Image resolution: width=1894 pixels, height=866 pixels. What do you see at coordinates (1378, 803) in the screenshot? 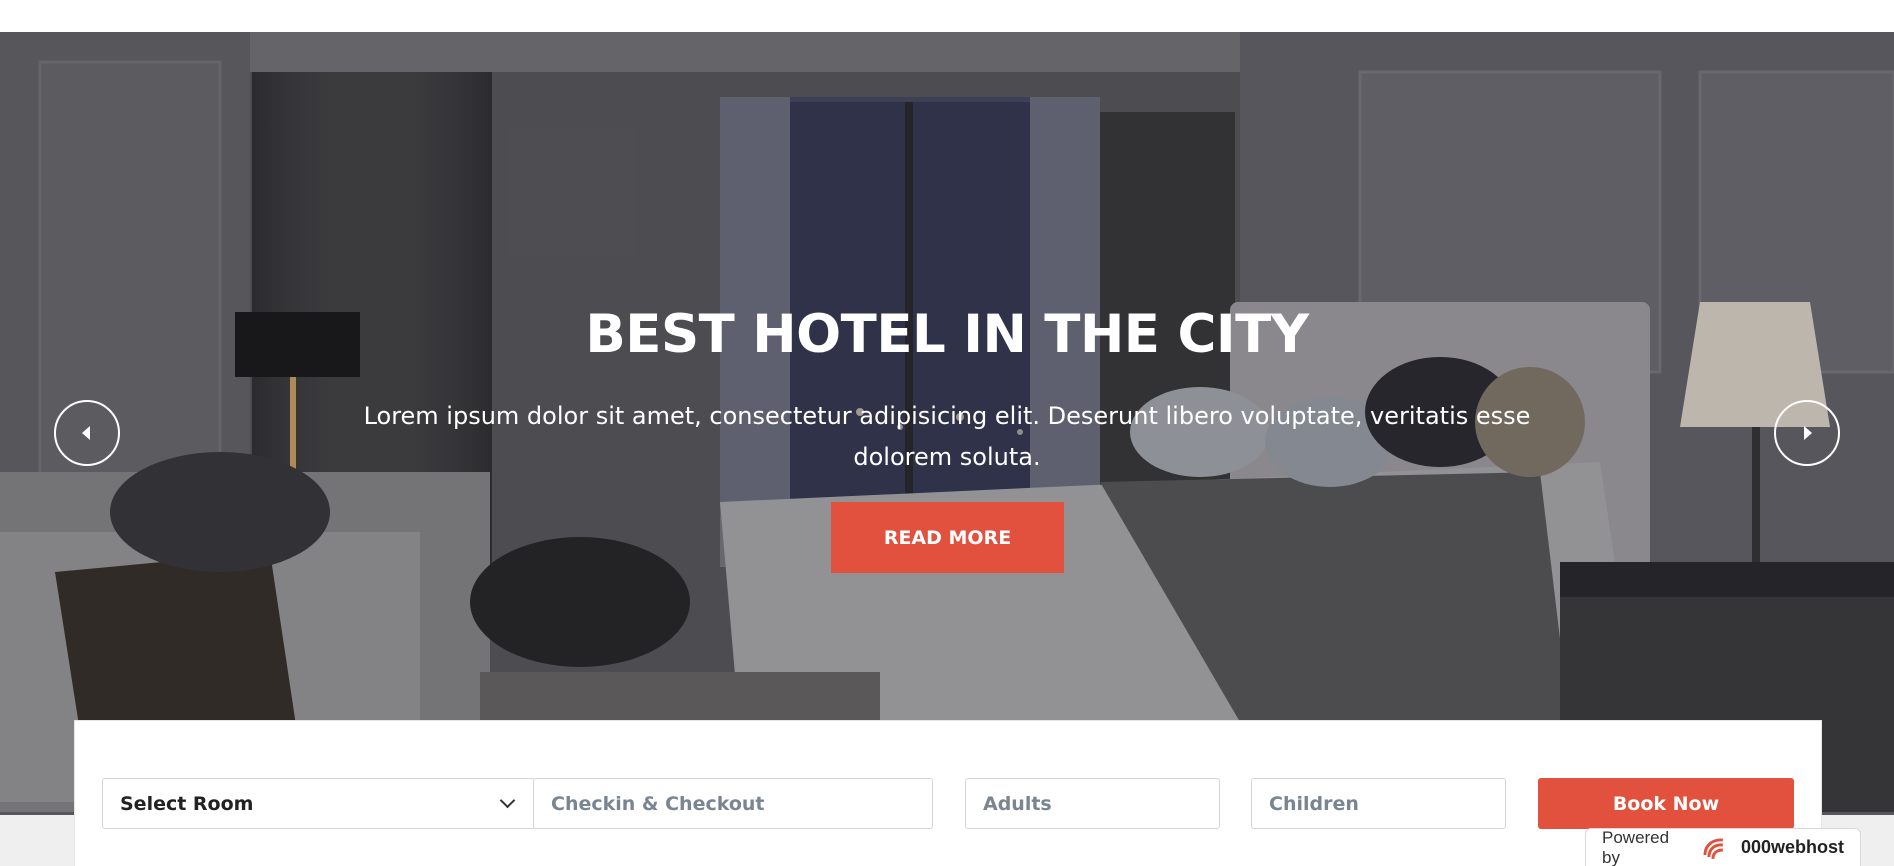
I see `children-input: Children` at bounding box center [1378, 803].